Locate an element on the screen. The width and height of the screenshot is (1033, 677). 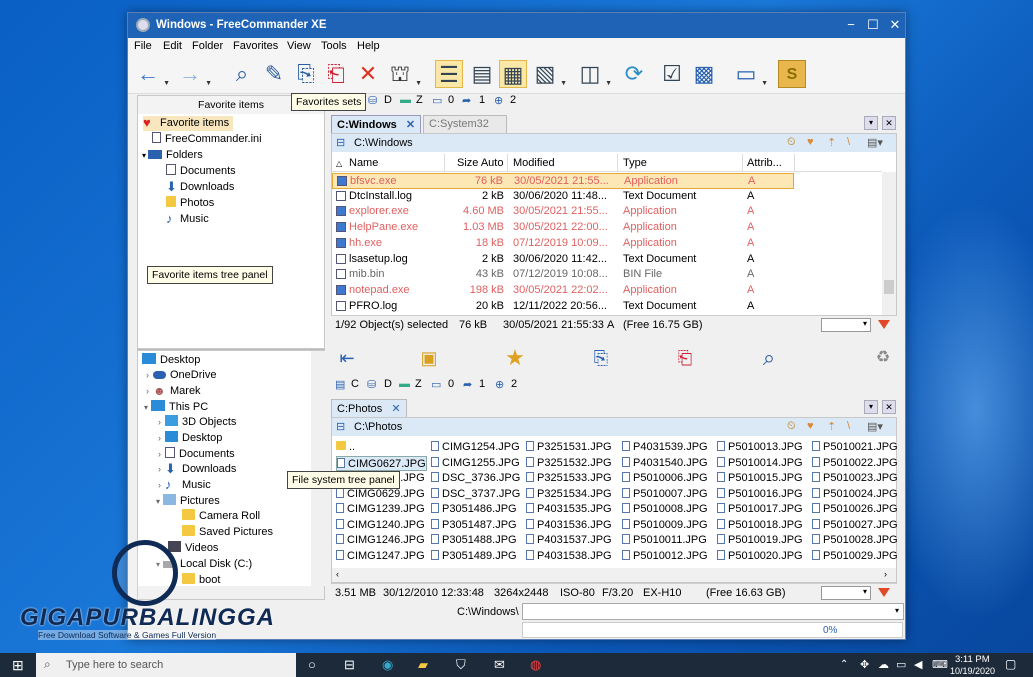
network-tray-icon: ▭ is located at coordinates (901, 664).